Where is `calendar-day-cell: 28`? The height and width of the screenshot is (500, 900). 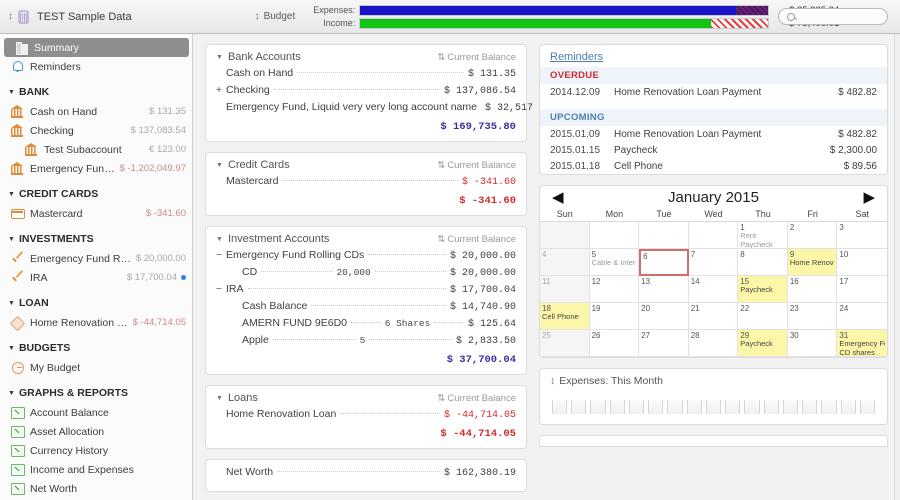
calendar-day-cell: 28 is located at coordinates (713, 343).